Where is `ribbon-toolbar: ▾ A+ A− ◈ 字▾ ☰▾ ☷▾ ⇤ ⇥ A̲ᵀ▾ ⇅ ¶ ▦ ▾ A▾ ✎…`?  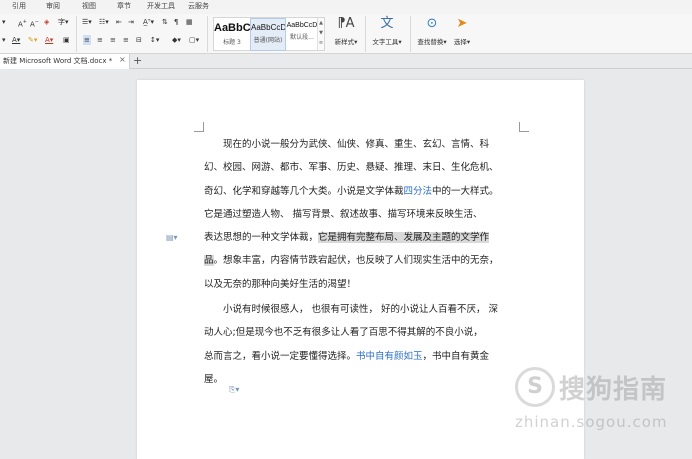 ribbon-toolbar: ▾ A+ A− ◈ 字▾ ☰▾ ☷▾ ⇤ ⇥ A̲ᵀ▾ ⇅ ¶ ▦ ▾ A▾ ✎… is located at coordinates (346, 34).